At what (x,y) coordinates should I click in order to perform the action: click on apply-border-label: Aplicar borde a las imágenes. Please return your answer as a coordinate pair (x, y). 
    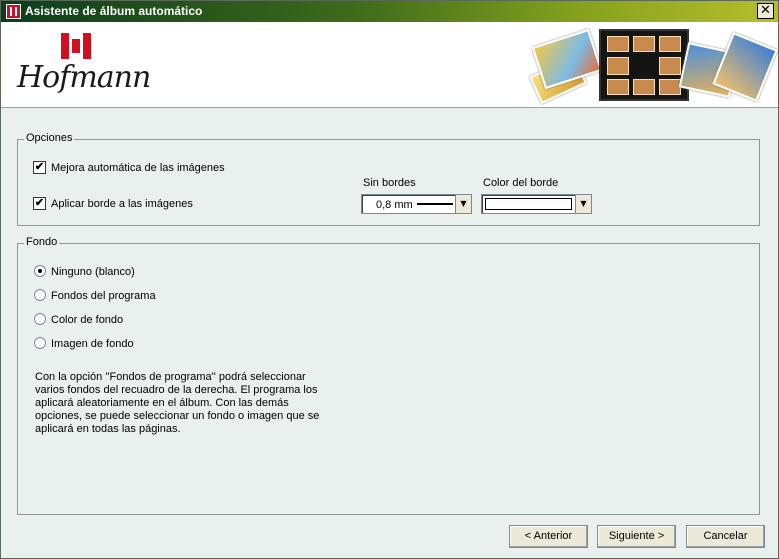
    Looking at the image, I should click on (122, 204).